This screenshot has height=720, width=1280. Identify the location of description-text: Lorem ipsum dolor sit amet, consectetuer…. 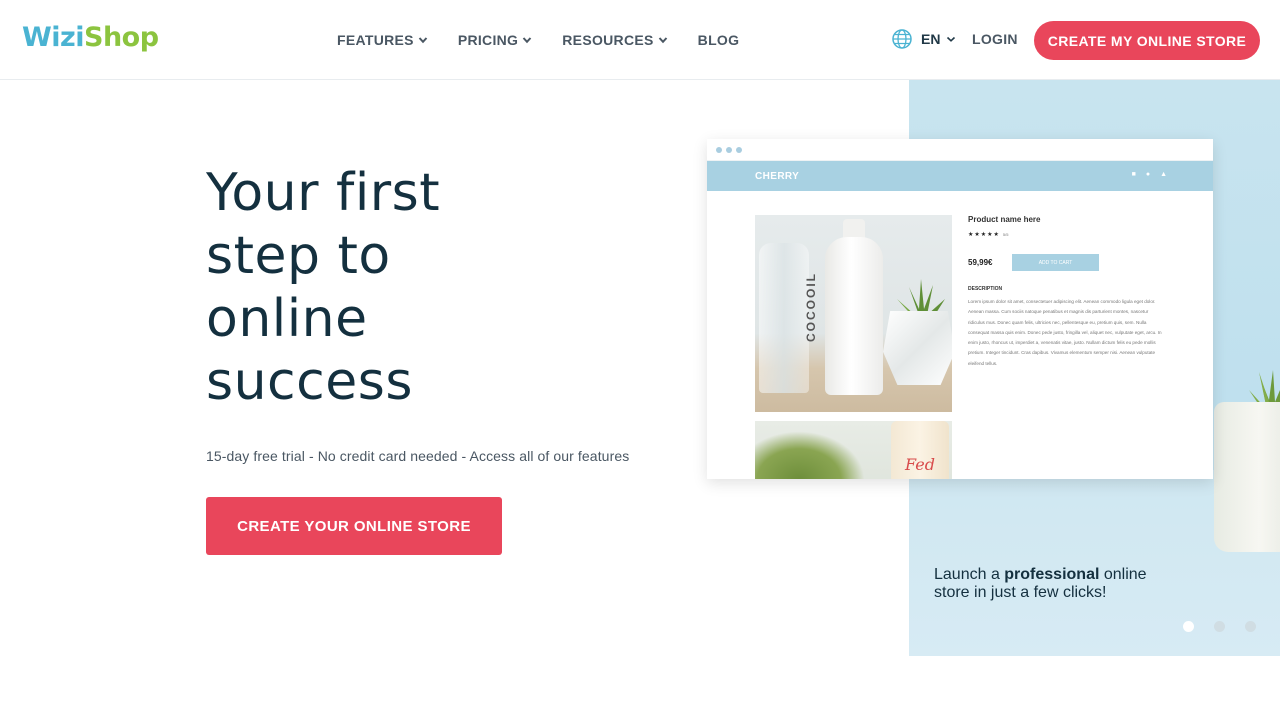
(1065, 332).